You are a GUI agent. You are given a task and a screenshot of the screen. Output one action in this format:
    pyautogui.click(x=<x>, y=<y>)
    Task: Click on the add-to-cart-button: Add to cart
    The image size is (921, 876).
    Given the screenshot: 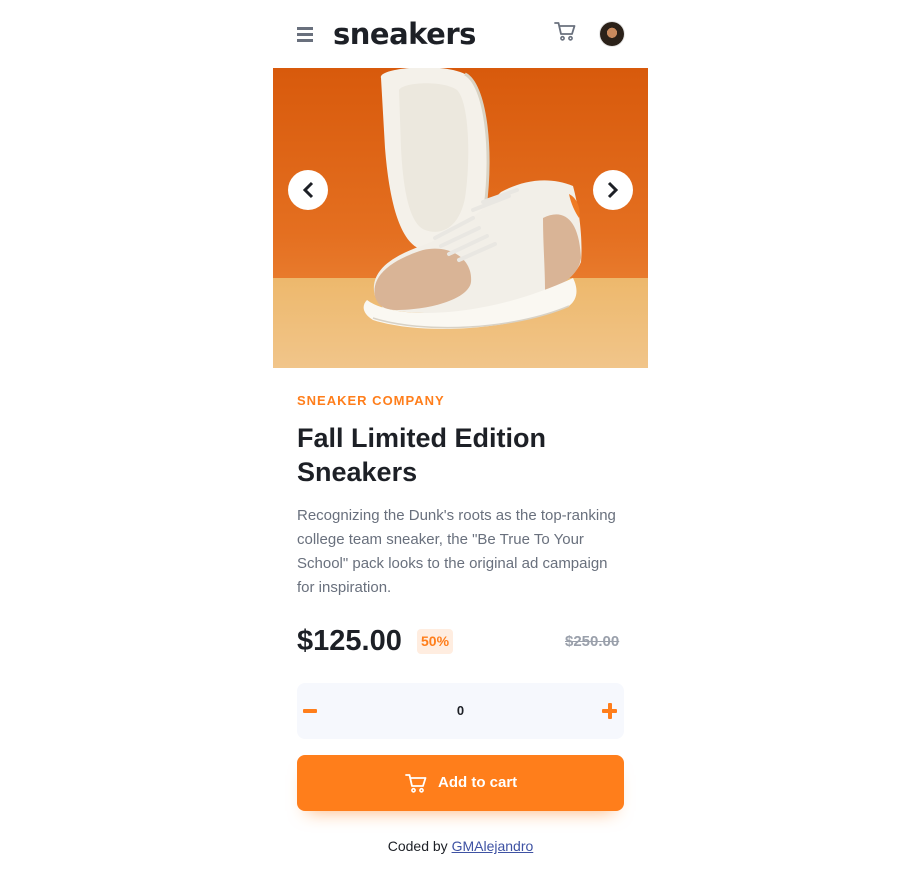 What is the action you would take?
    pyautogui.click(x=460, y=783)
    